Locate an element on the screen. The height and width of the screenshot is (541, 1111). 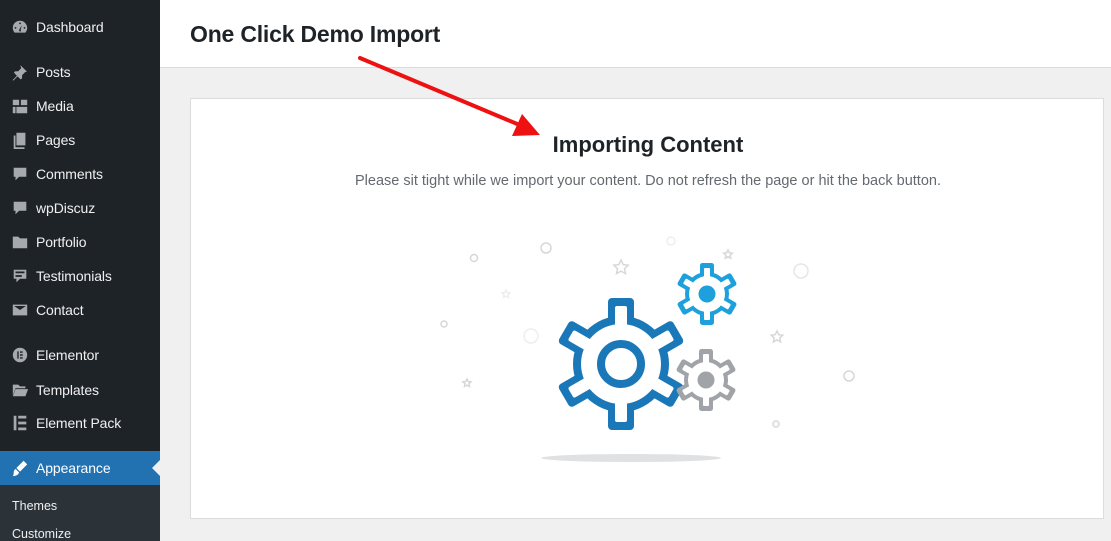
sidebar-item-element-pack: Element Pack is located at coordinates (80, 423).